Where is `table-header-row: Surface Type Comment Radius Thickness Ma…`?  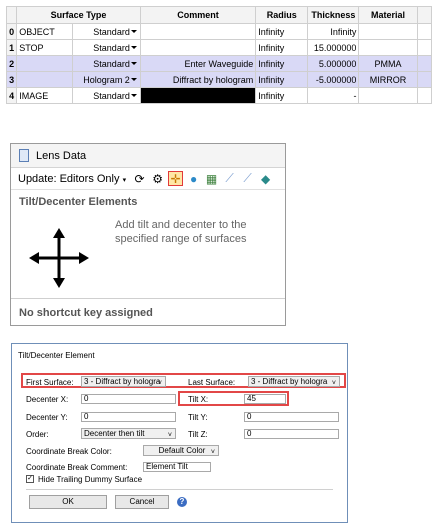
table-header-row: Surface Type Comment Radius Thickness Ma… is located at coordinates (219, 15).